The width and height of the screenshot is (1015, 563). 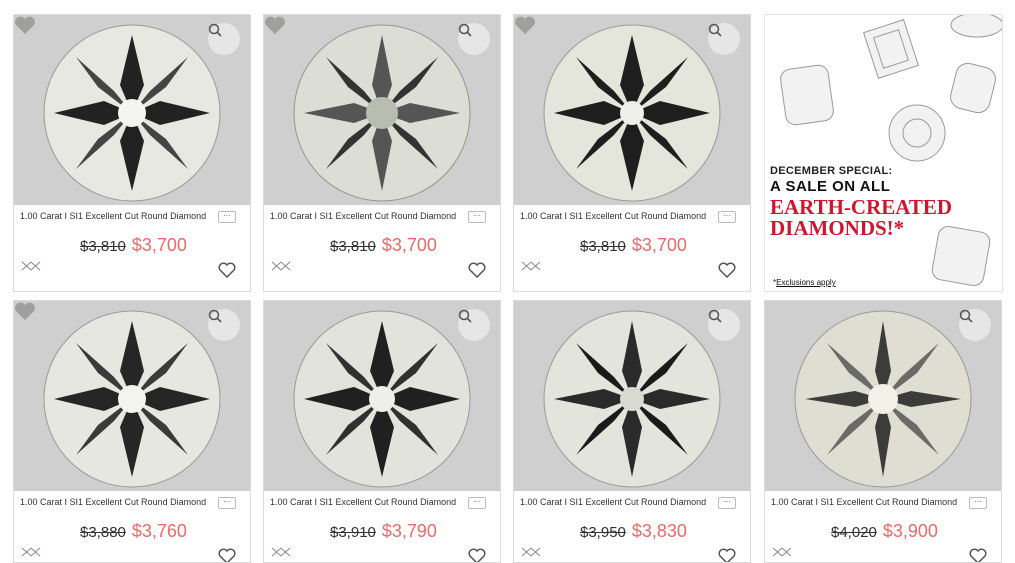 What do you see at coordinates (353, 532) in the screenshot?
I see `original-price: $3,910` at bounding box center [353, 532].